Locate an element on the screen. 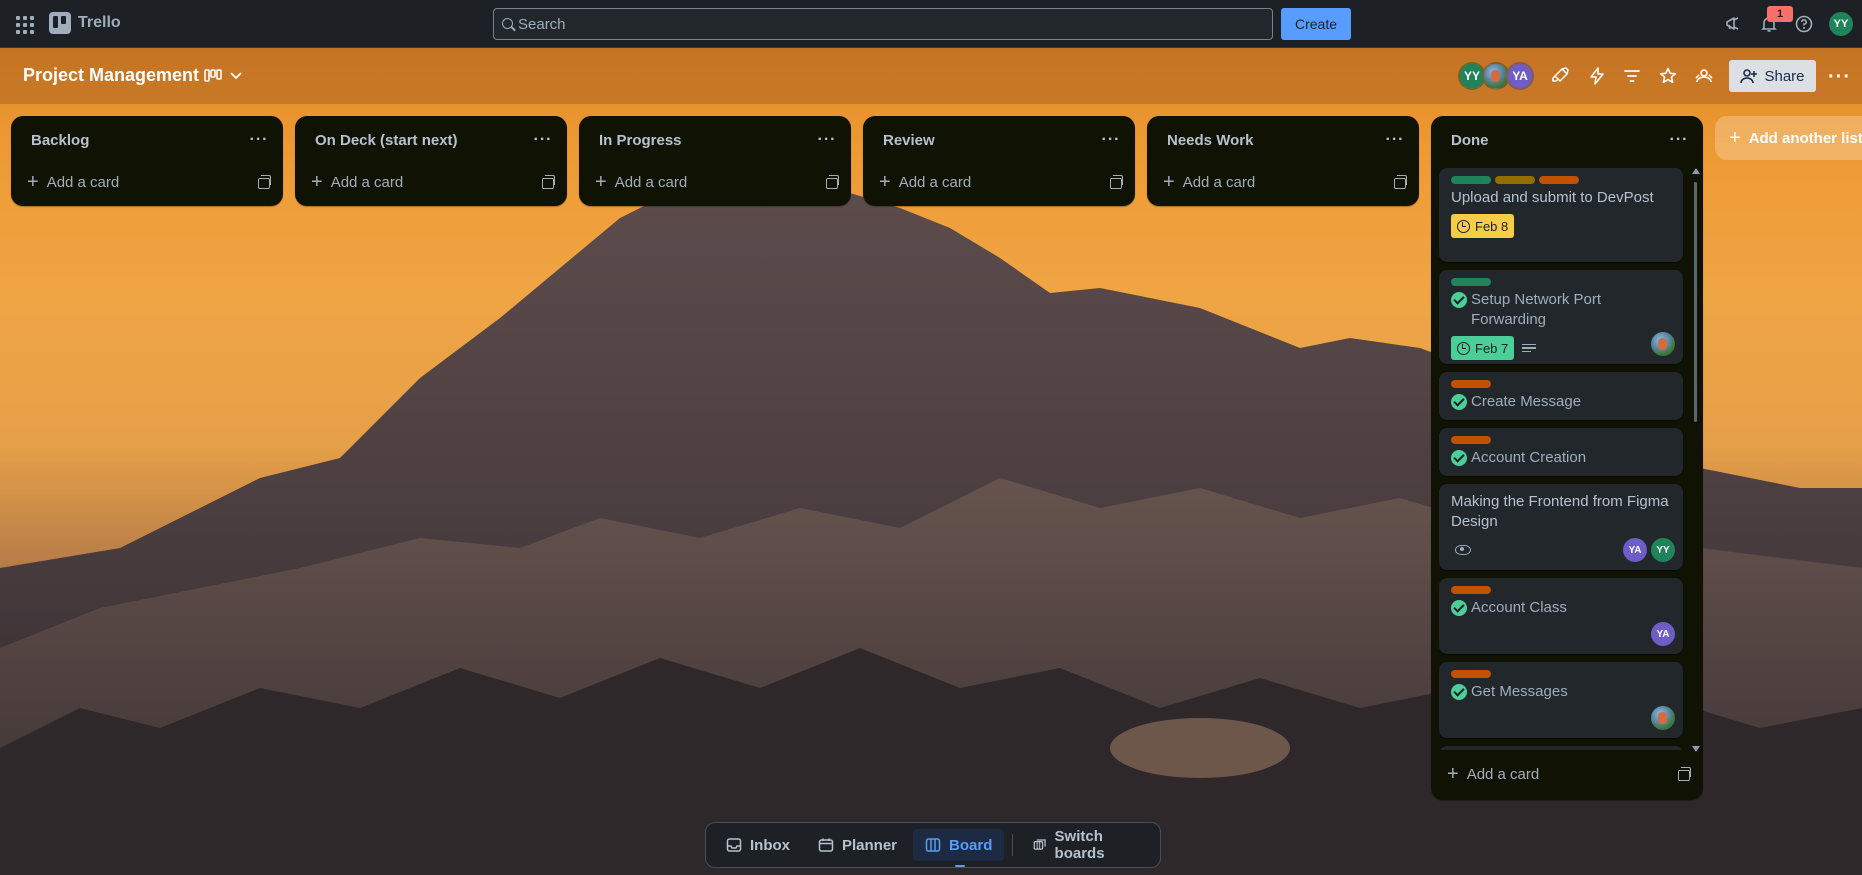 The image size is (1862, 875). trello-logo: Trello is located at coordinates (85, 23).